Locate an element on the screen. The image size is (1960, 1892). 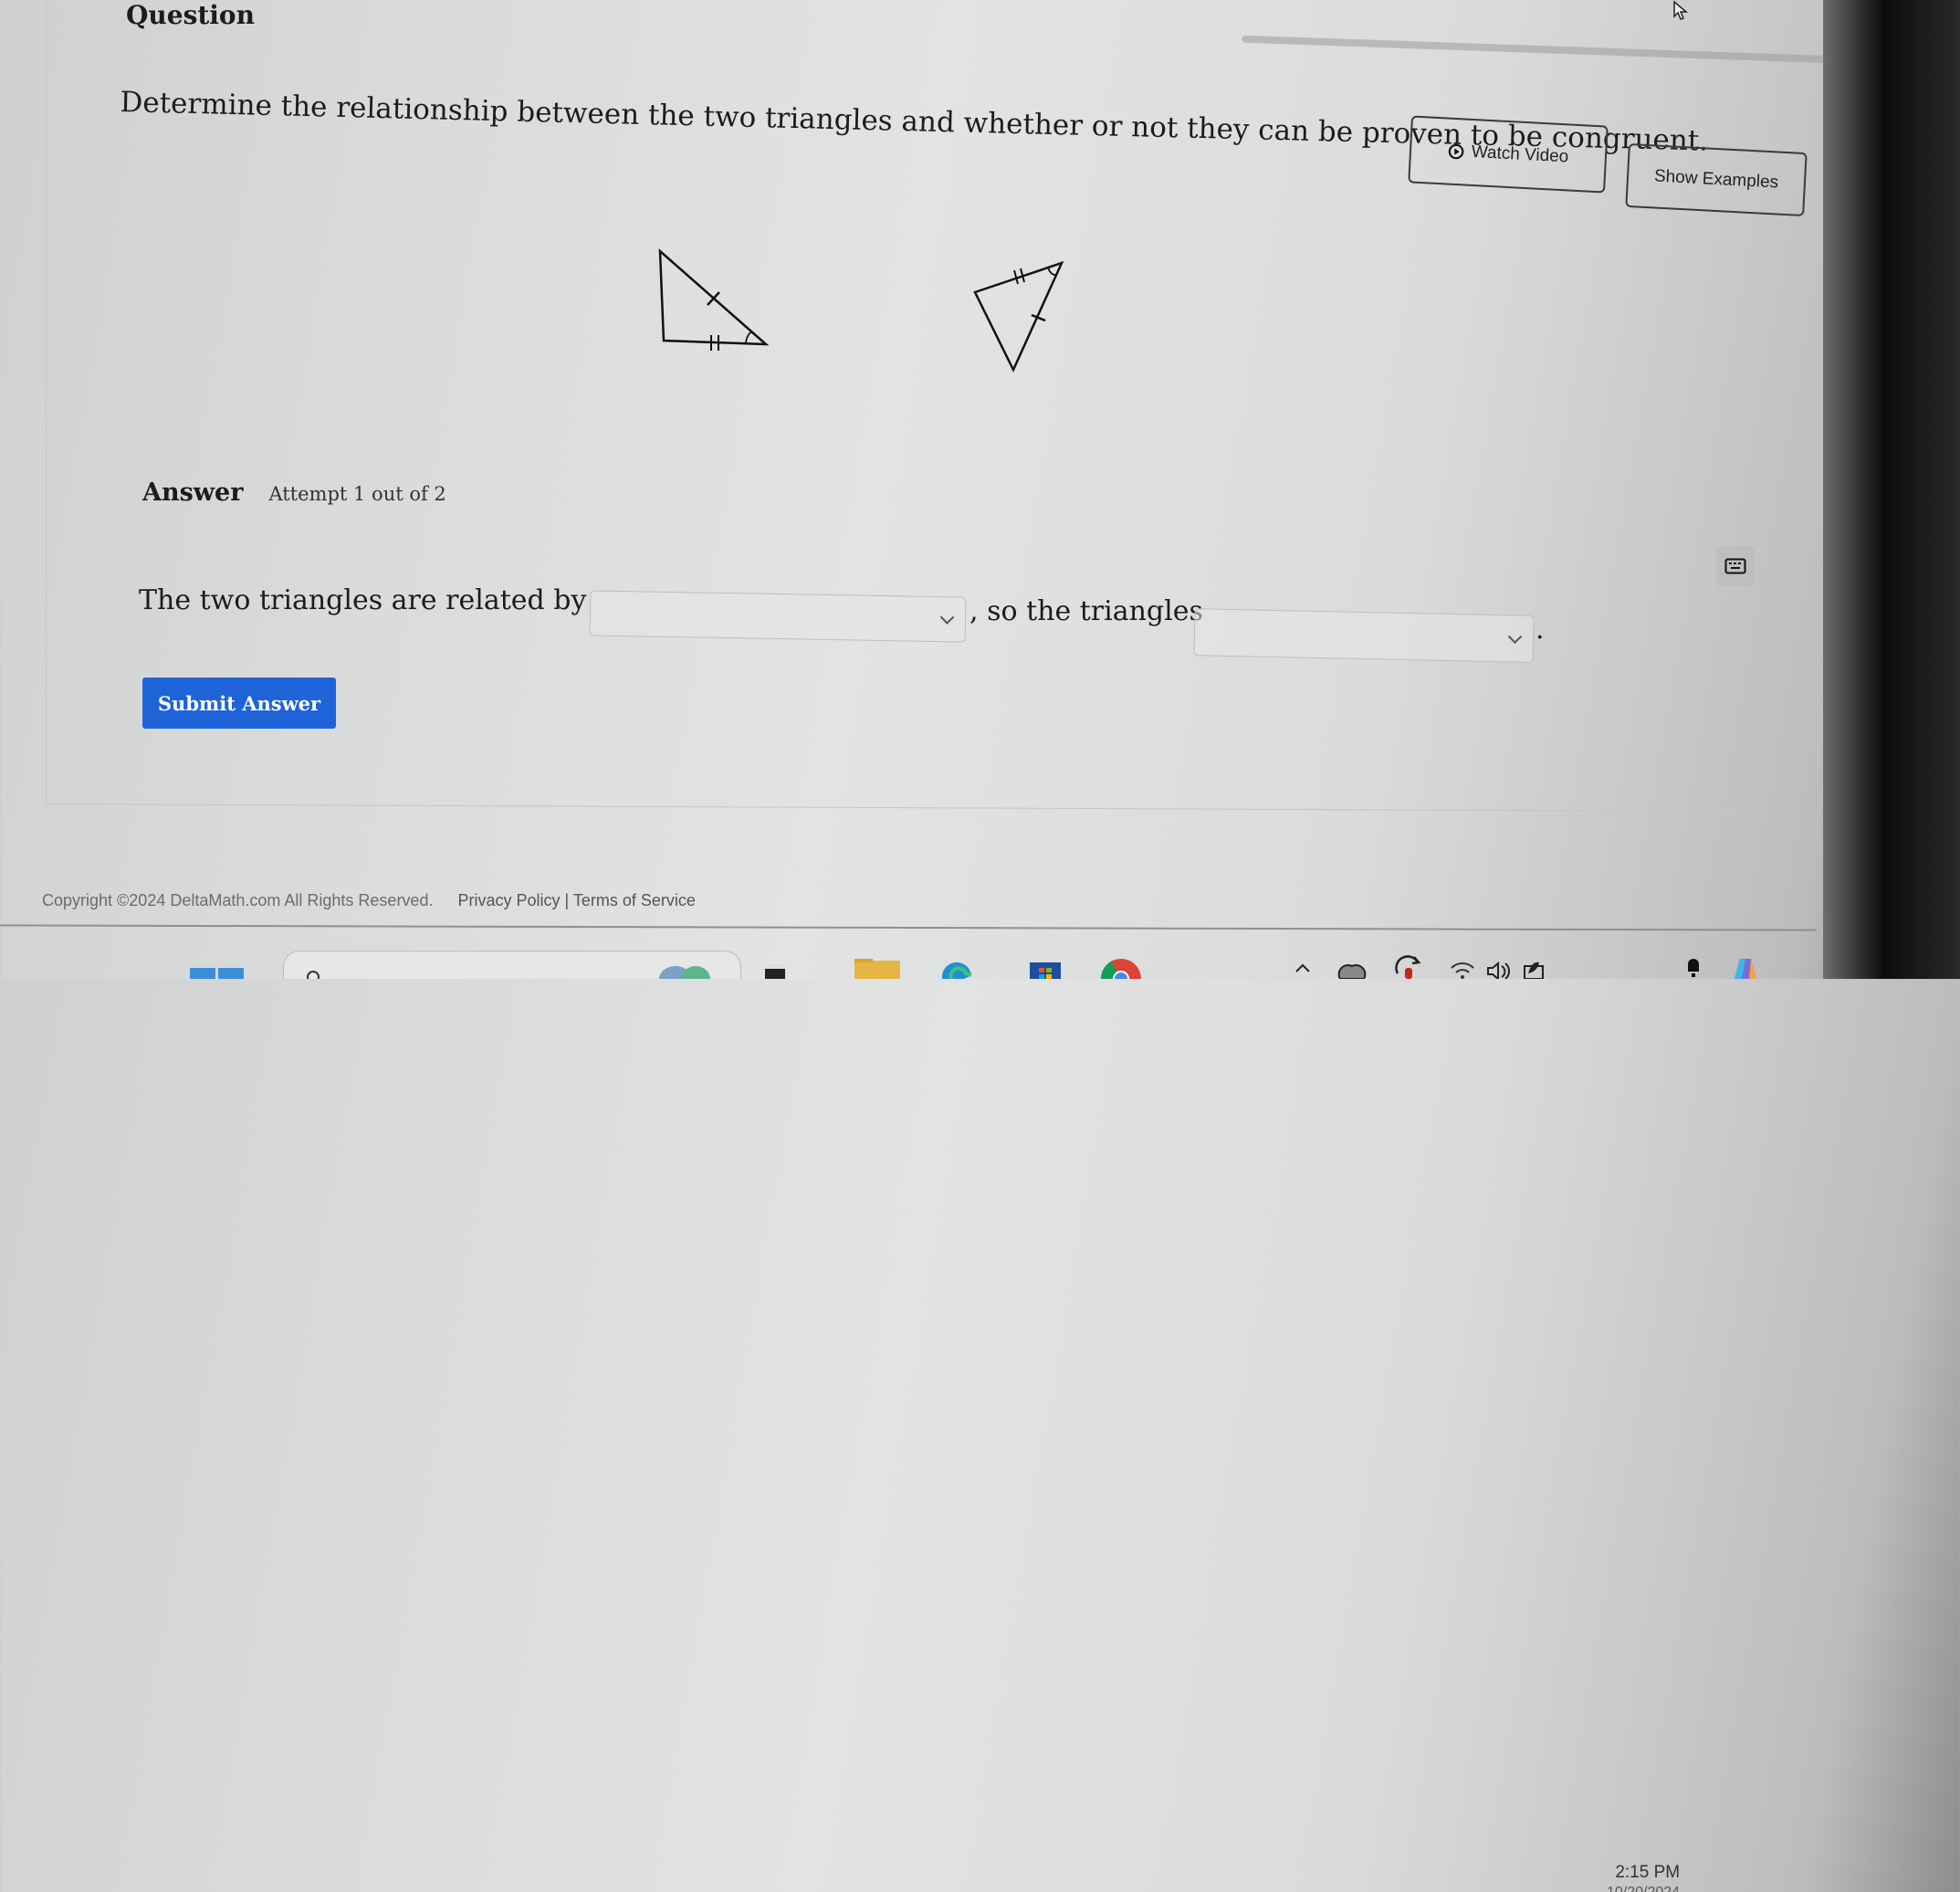
wifi-icon is located at coordinates (1462, 970).